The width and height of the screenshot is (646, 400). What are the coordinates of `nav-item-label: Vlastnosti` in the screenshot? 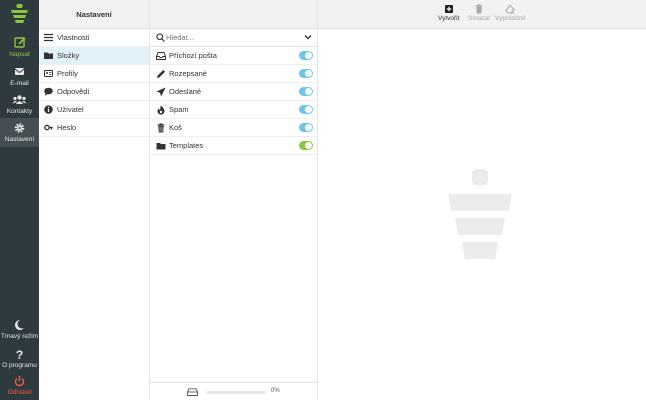 It's located at (73, 37).